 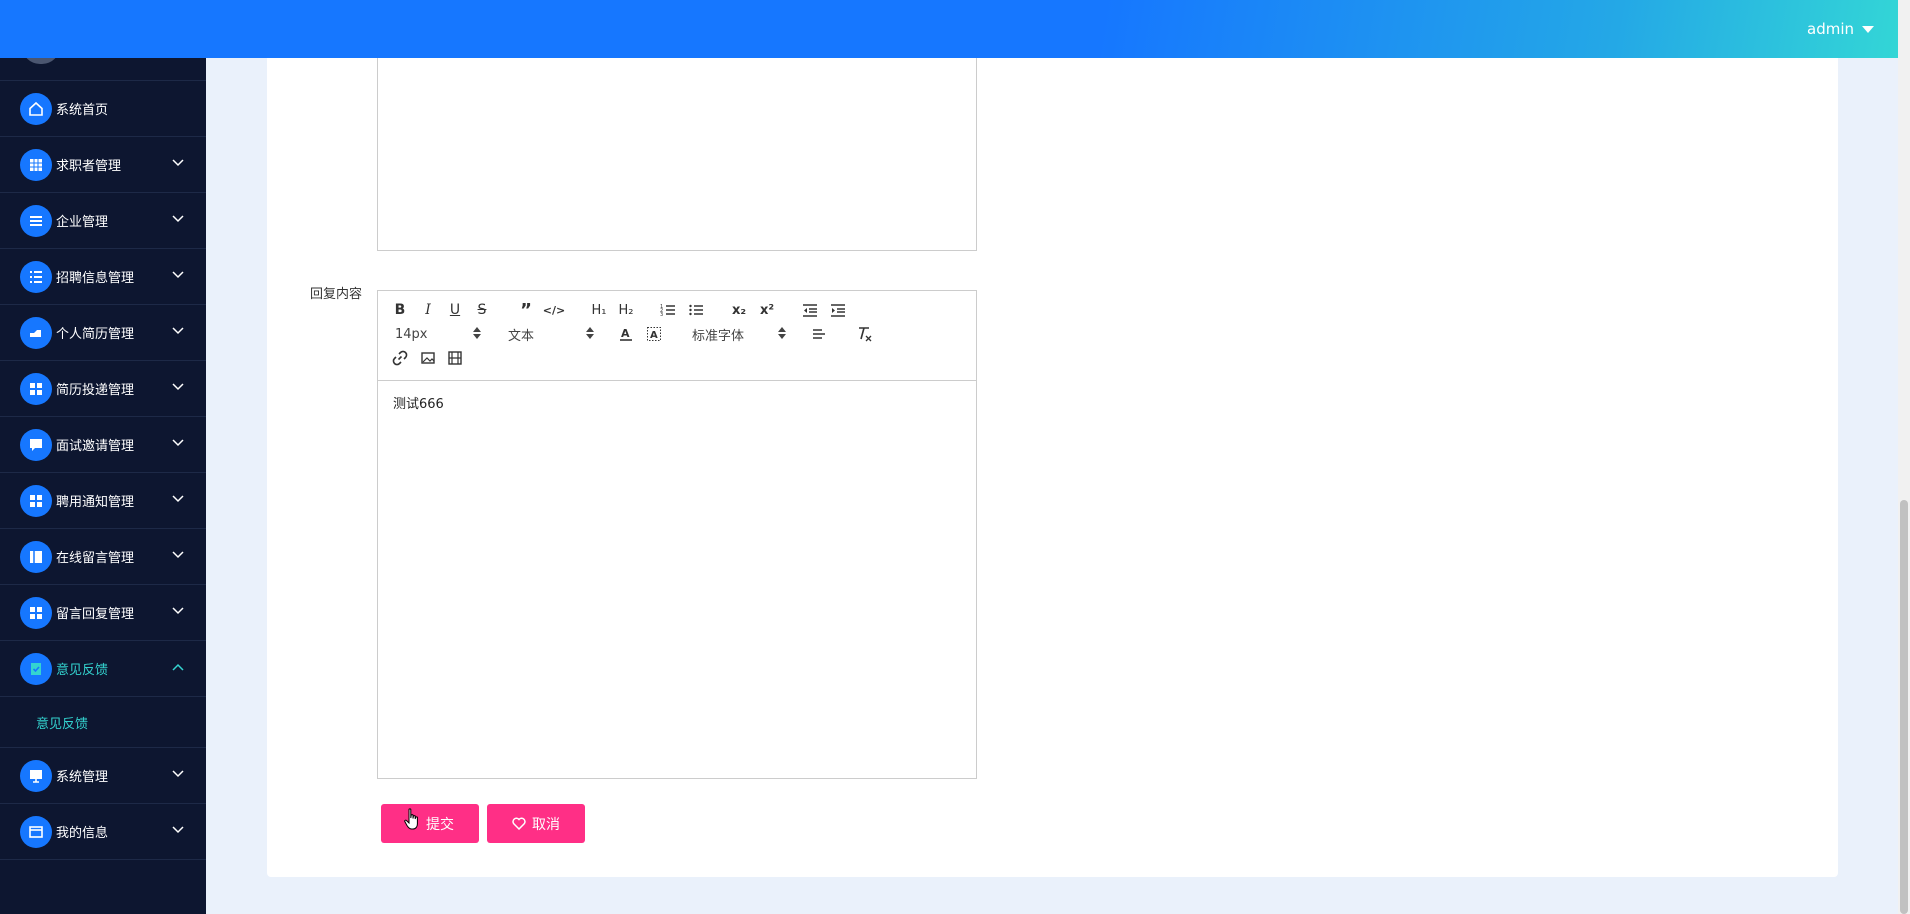 What do you see at coordinates (336, 294) in the screenshot?
I see `reply-content-label: 回复内容` at bounding box center [336, 294].